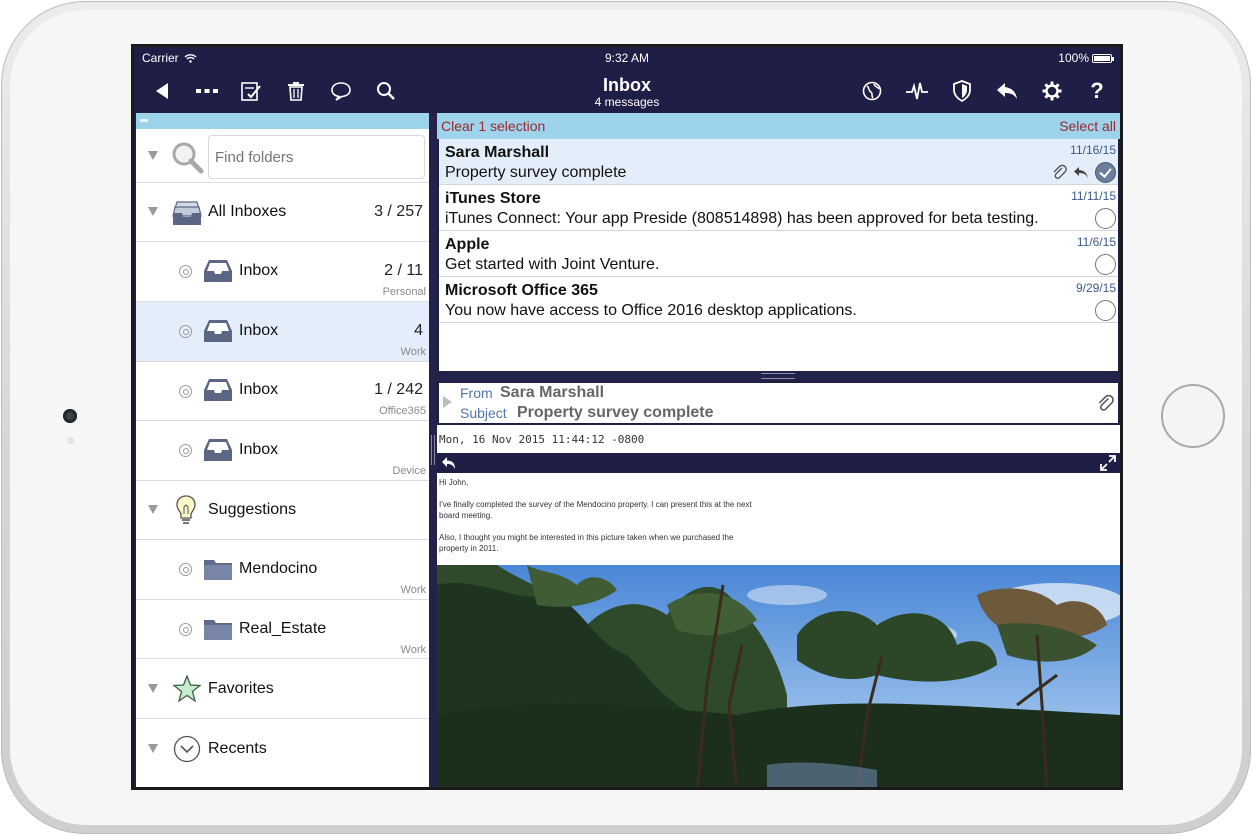 This screenshot has width=1252, height=836. What do you see at coordinates (1108, 463) in the screenshot?
I see `expand-icon` at bounding box center [1108, 463].